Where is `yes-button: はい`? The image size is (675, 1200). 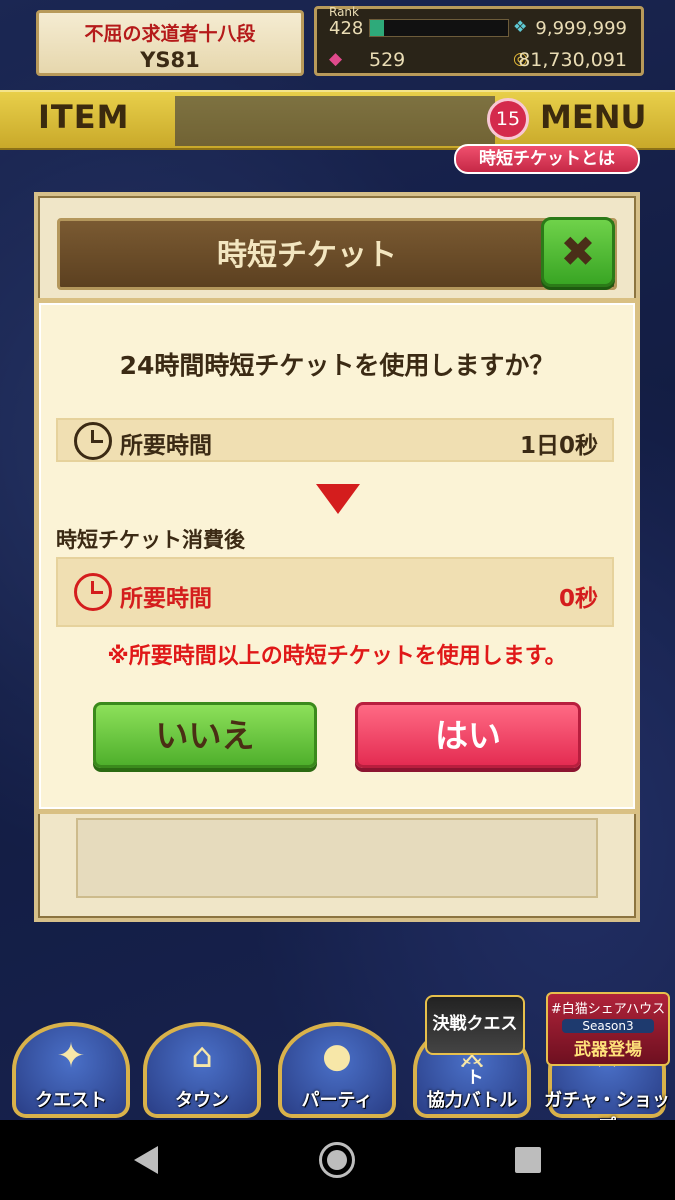 yes-button: はい is located at coordinates (468, 735).